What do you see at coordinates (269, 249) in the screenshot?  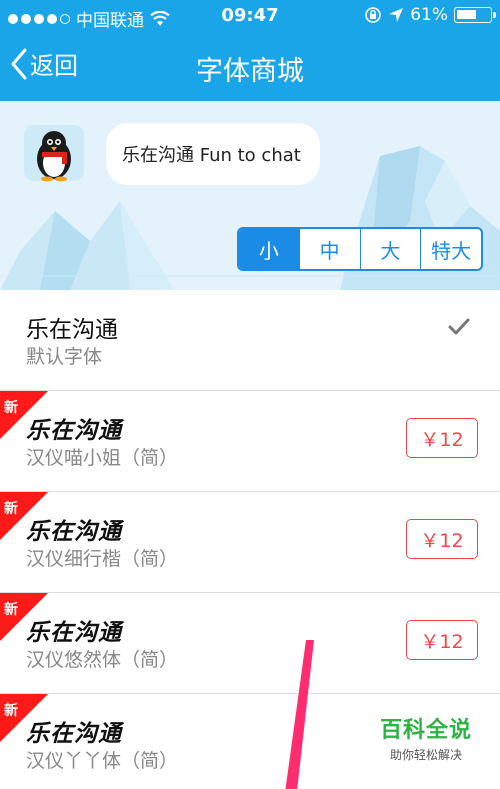 I see `size-tab-small: 小` at bounding box center [269, 249].